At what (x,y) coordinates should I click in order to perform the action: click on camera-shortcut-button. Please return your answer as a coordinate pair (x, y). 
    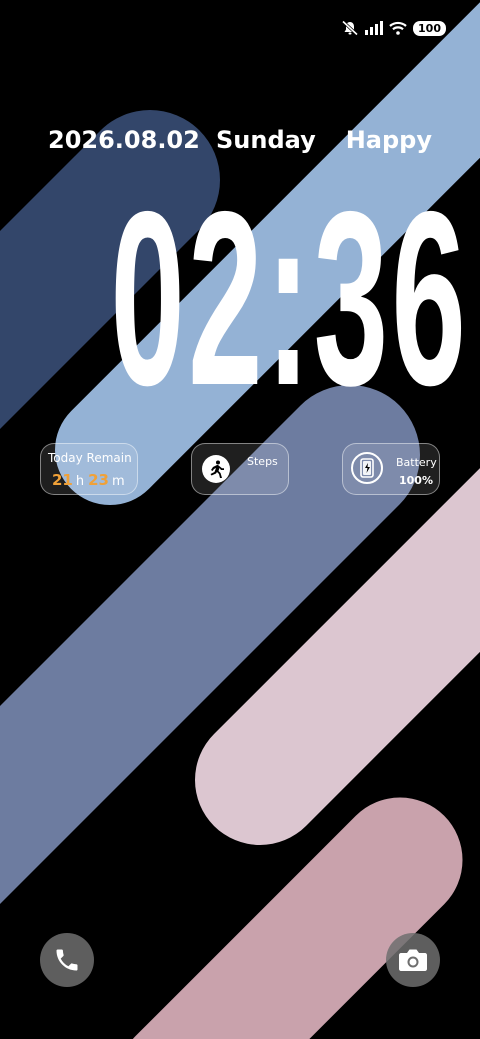
    Looking at the image, I should click on (413, 960).